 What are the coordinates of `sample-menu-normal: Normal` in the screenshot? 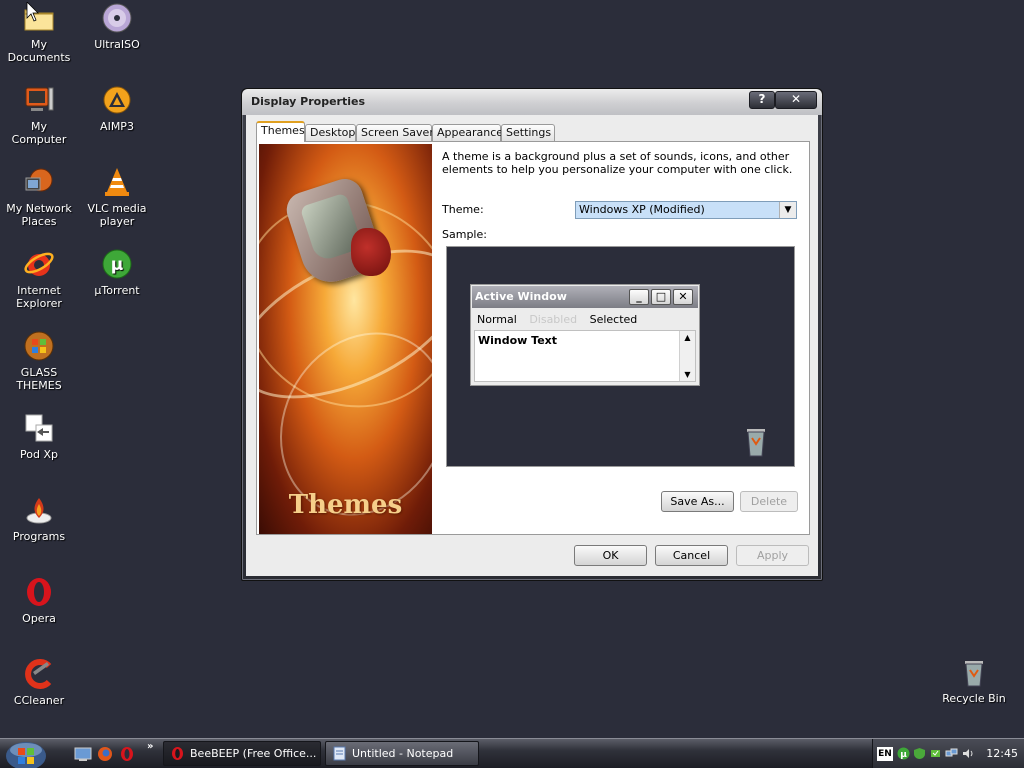 It's located at (497, 319).